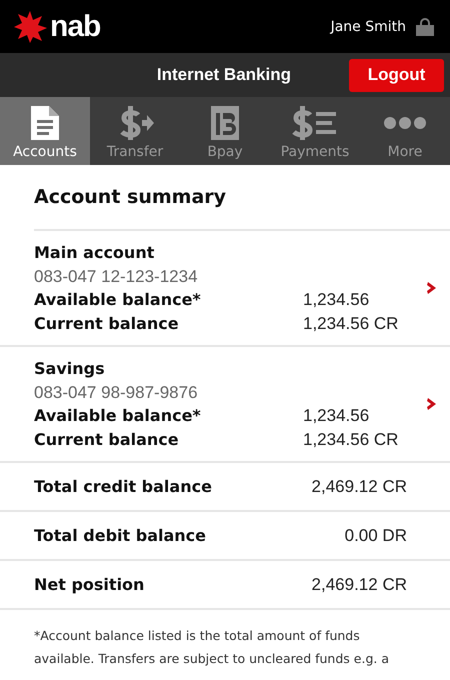  I want to click on section-title: Account summary, so click(242, 198).